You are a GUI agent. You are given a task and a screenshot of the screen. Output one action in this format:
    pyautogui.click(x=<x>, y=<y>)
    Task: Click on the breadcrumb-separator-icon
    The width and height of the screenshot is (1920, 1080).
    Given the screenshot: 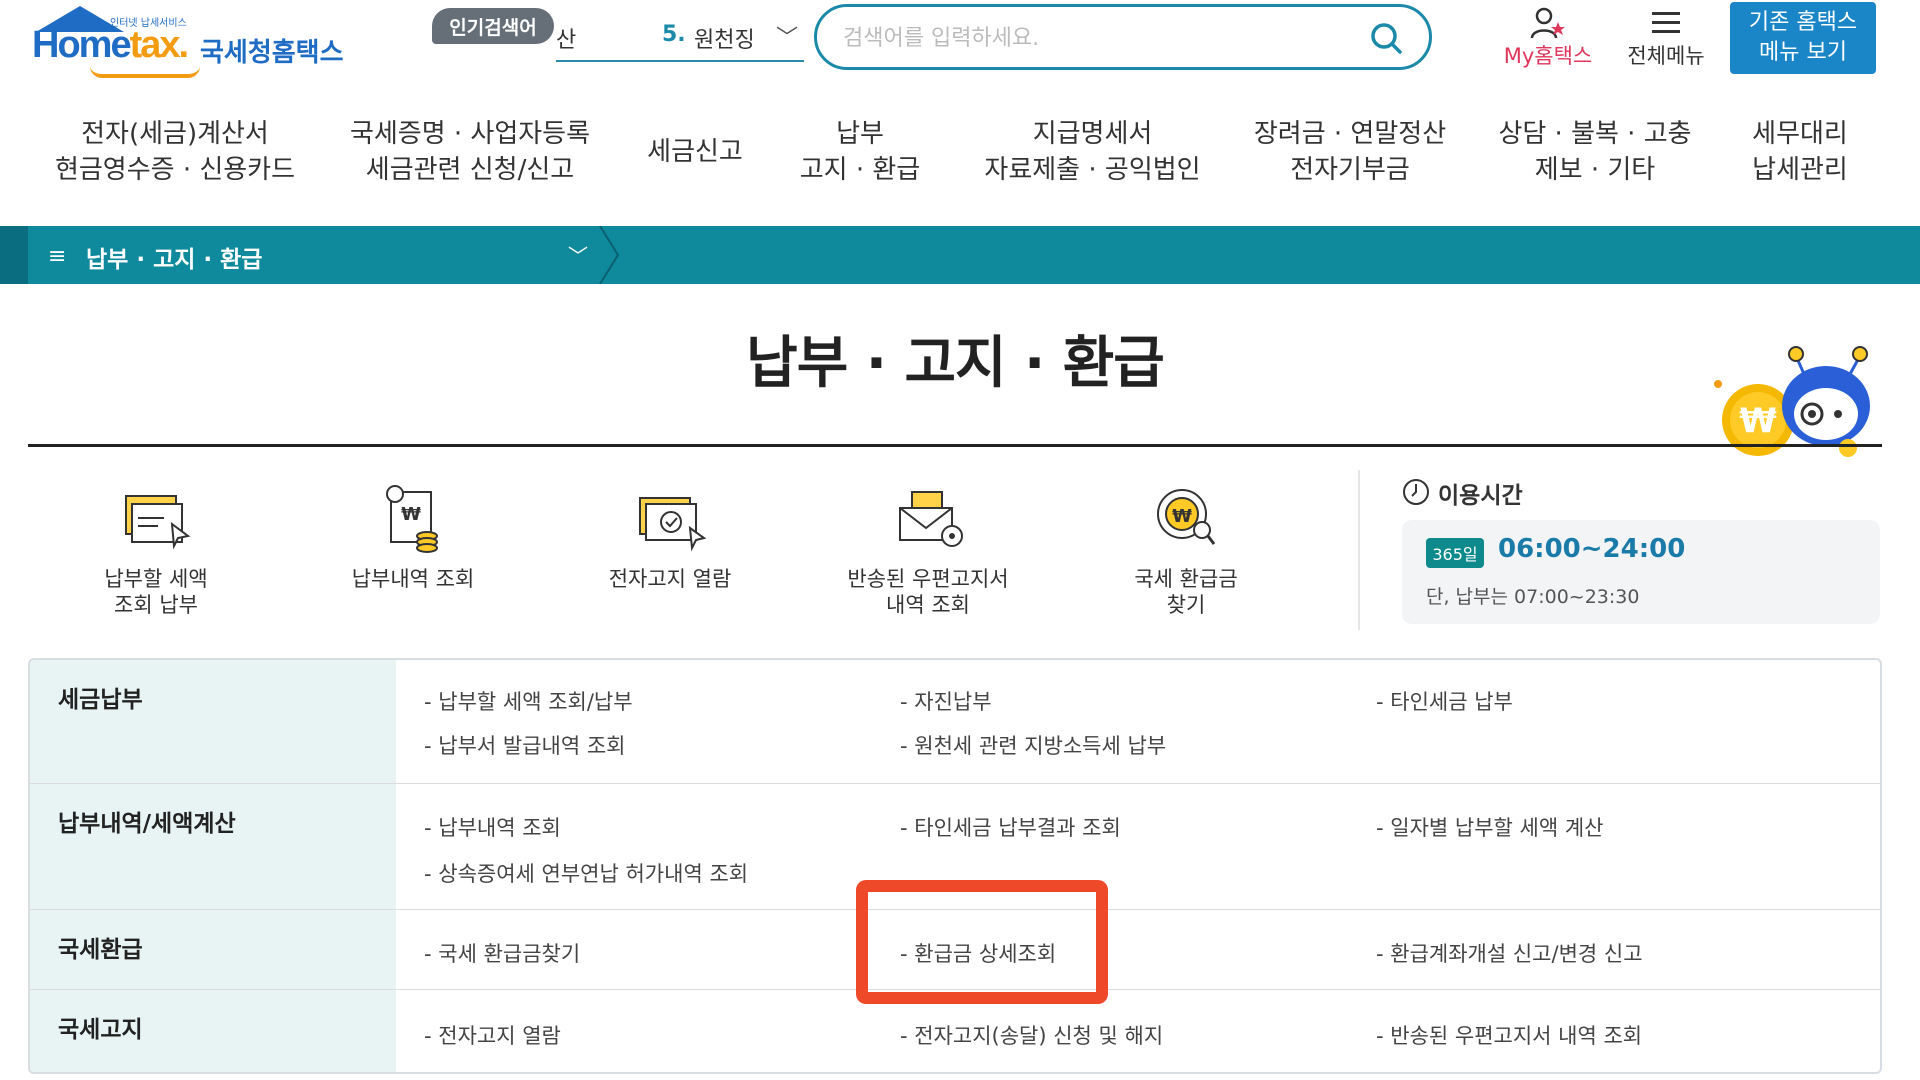 What is the action you would take?
    pyautogui.click(x=609, y=255)
    